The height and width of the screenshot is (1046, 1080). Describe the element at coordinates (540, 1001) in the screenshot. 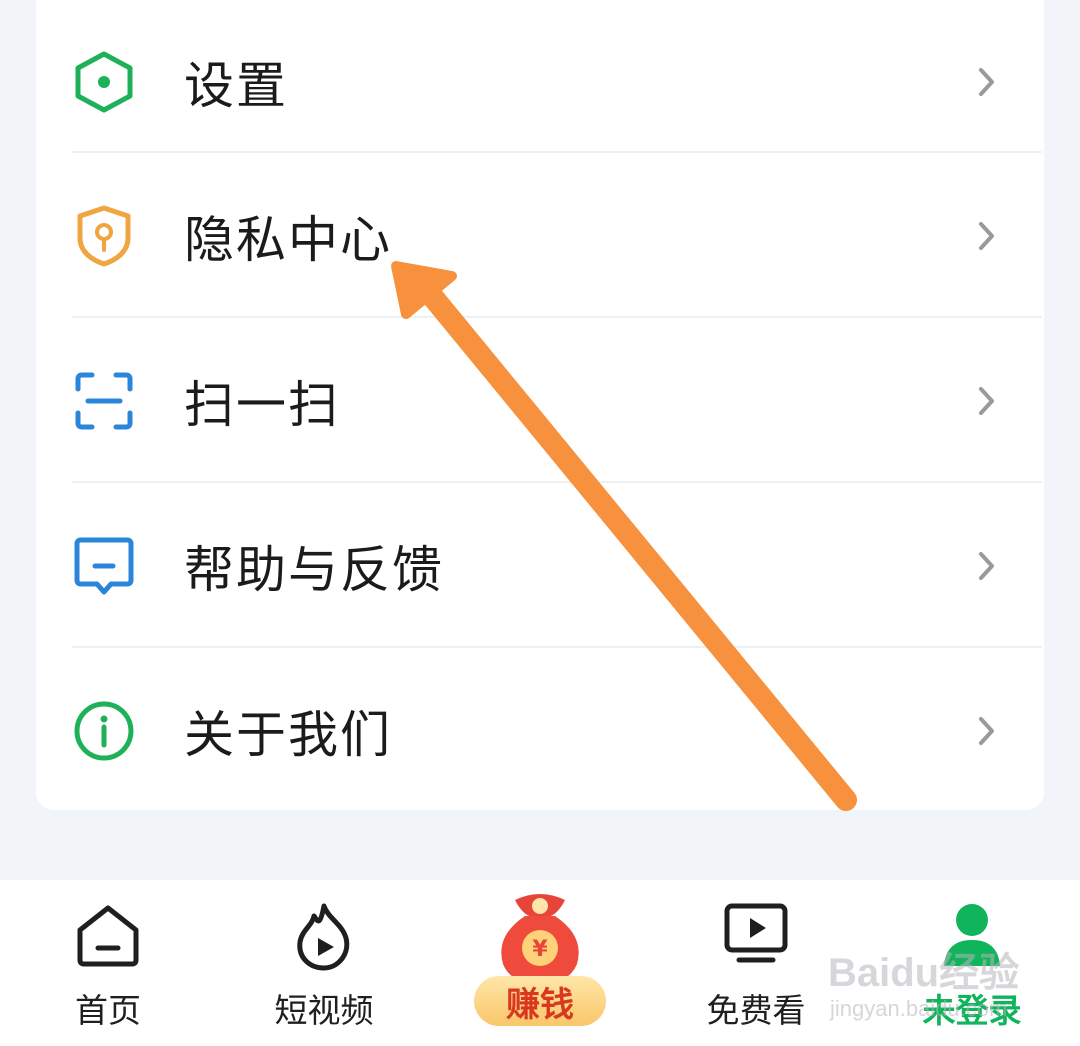

I see `earn-money-pill: 赚钱` at that location.